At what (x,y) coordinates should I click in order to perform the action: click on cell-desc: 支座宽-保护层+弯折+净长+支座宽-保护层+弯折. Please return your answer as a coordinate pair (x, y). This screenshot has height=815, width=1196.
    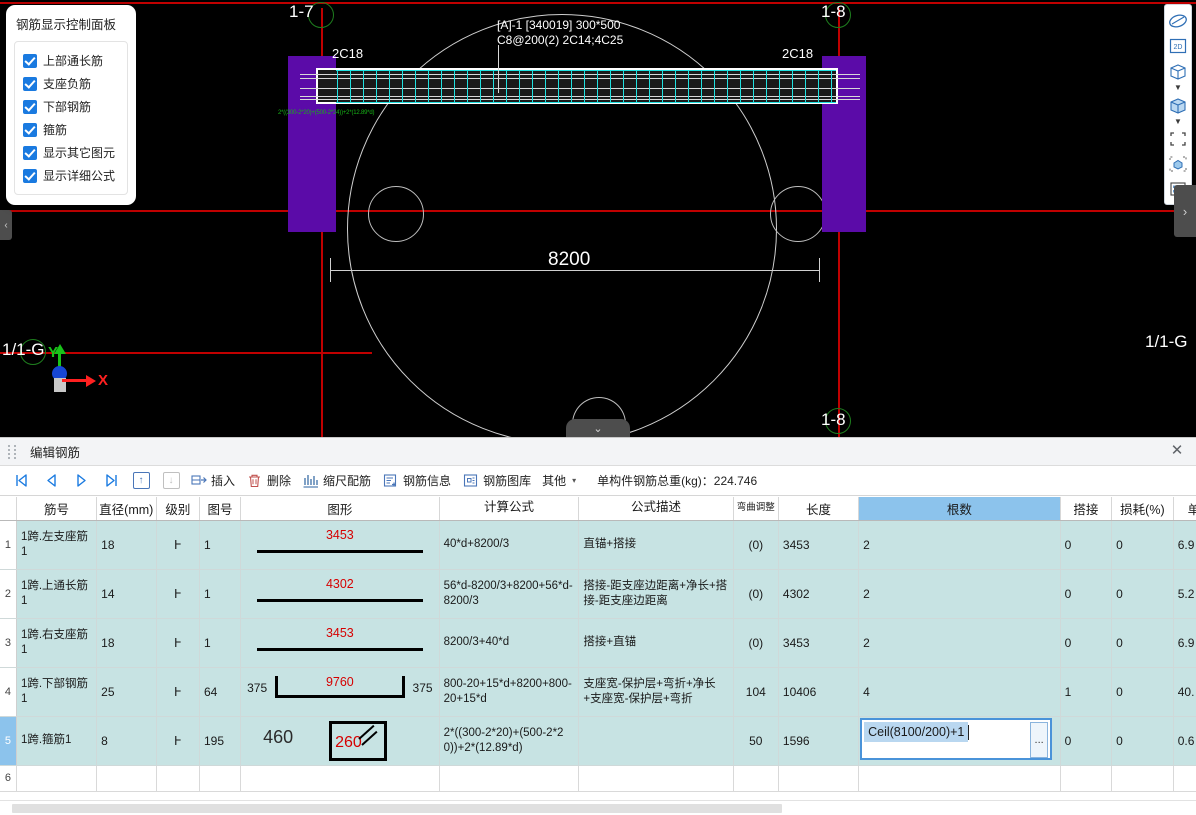
    Looking at the image, I should click on (656, 692).